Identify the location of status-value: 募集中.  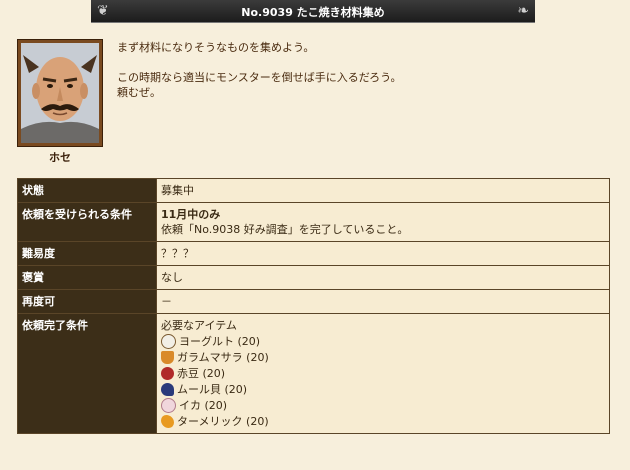
(383, 190).